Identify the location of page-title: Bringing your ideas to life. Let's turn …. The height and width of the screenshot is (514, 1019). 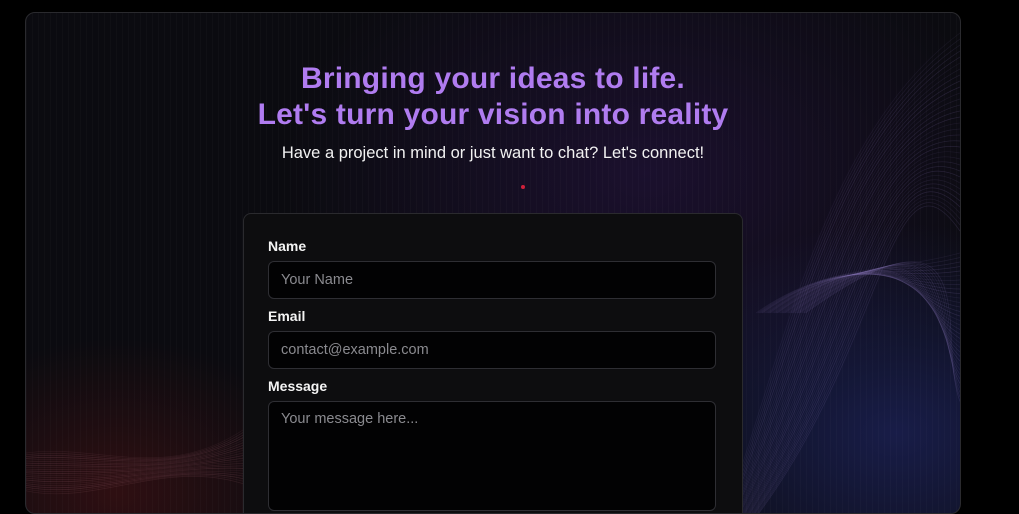
(493, 97).